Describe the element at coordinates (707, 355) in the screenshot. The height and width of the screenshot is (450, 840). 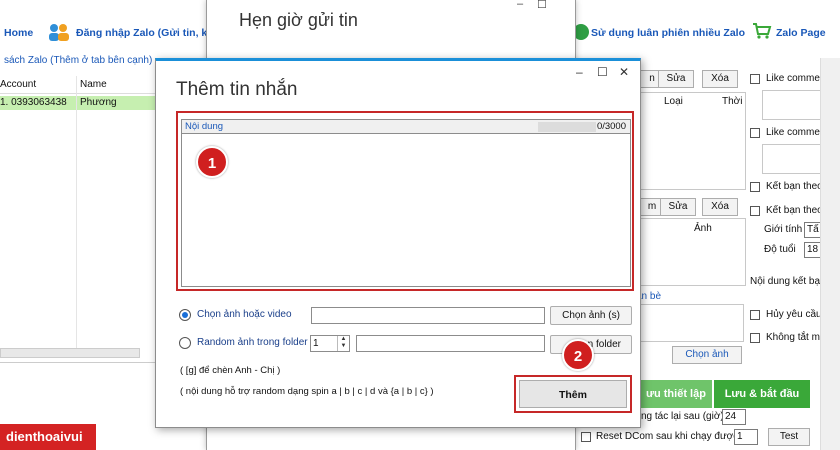
I see `choose-image-button-bg: Chọn ảnh` at that location.